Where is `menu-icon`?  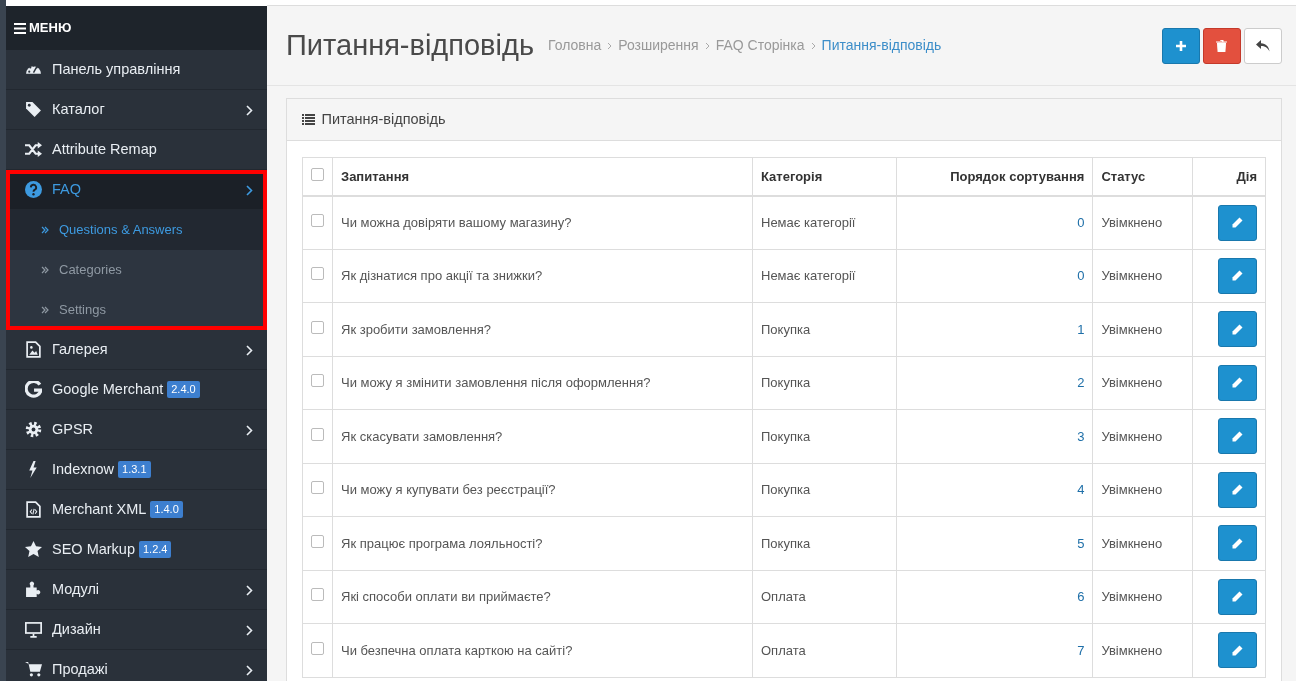 menu-icon is located at coordinates (20, 28).